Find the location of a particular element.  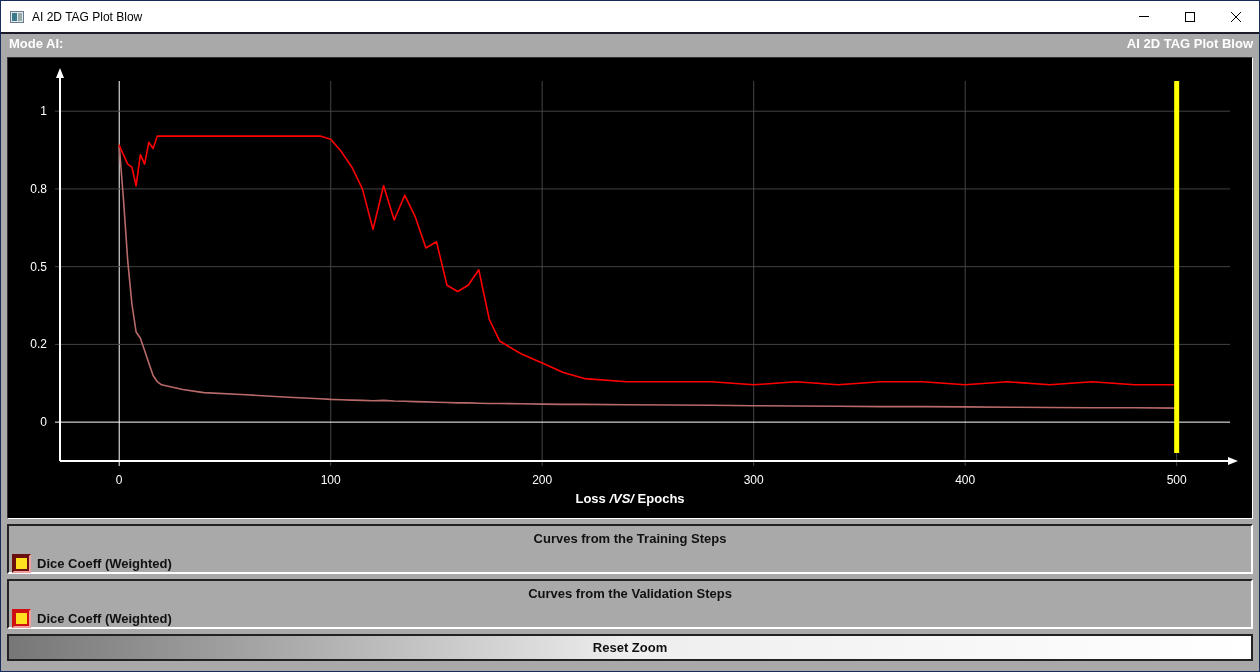

x-axis-label: Loss /VS/ Epochs is located at coordinates (630, 499).